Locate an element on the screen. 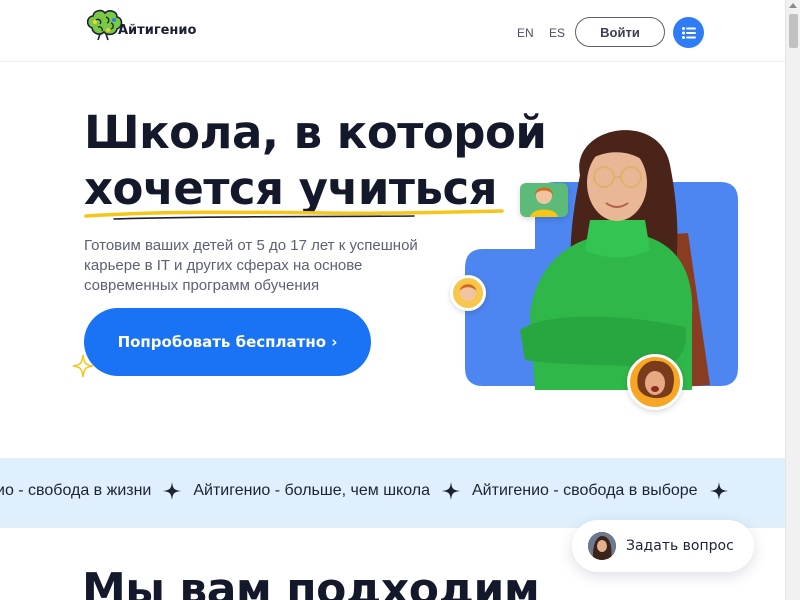 The height and width of the screenshot is (600, 800). lang-en-link: EN is located at coordinates (525, 33).